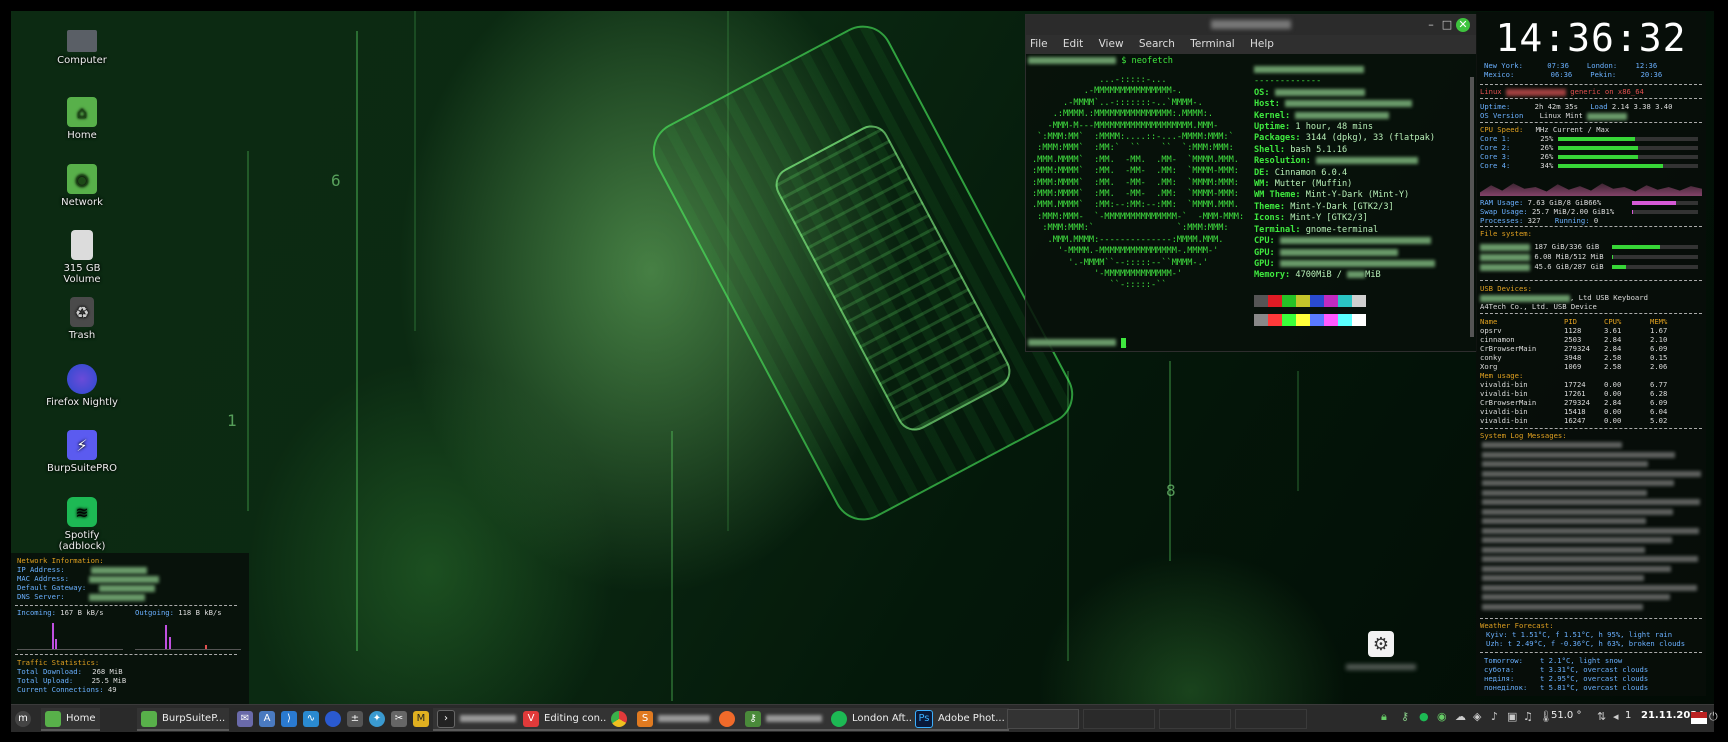 Image resolution: width=1728 pixels, height=742 pixels. I want to click on taskbar-item-firefox, so click(729, 719).